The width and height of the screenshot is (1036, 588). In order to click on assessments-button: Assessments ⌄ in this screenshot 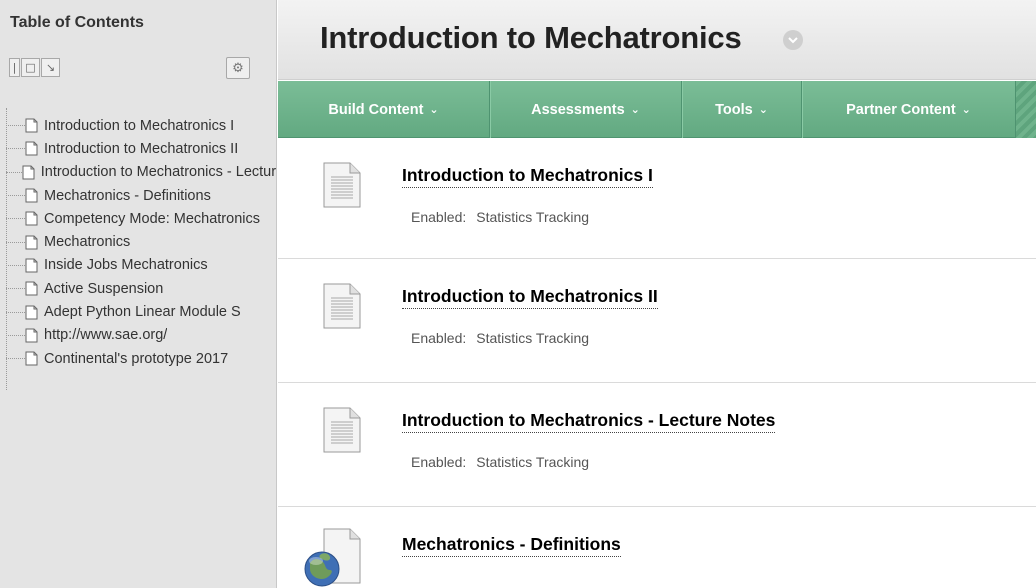, I will do `click(586, 109)`.